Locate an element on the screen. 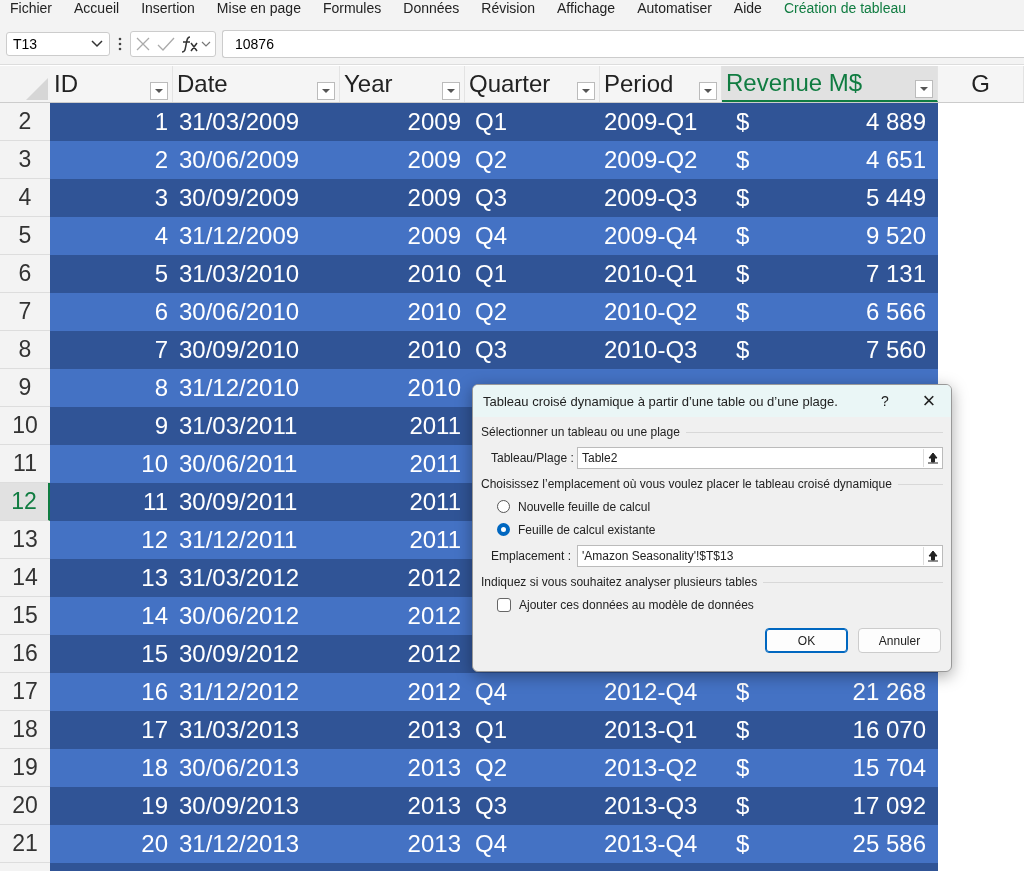  table-cell: 2009 is located at coordinates (434, 236).